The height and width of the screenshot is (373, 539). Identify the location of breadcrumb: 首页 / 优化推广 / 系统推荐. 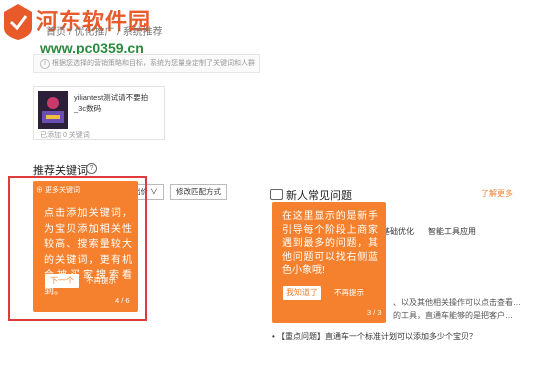
(104, 32).